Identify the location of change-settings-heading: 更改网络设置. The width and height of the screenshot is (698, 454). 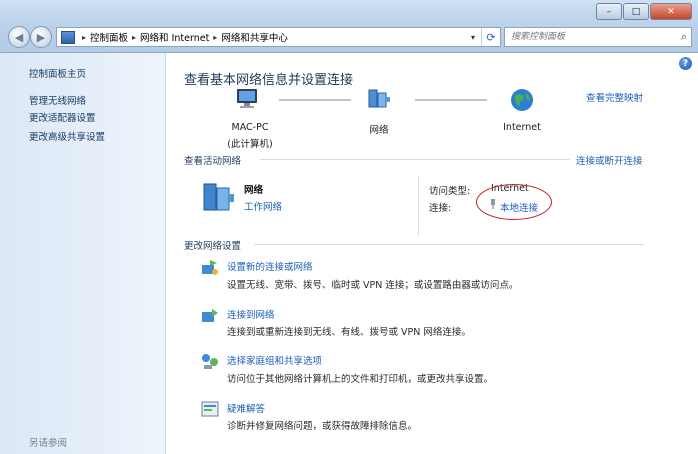
(213, 246).